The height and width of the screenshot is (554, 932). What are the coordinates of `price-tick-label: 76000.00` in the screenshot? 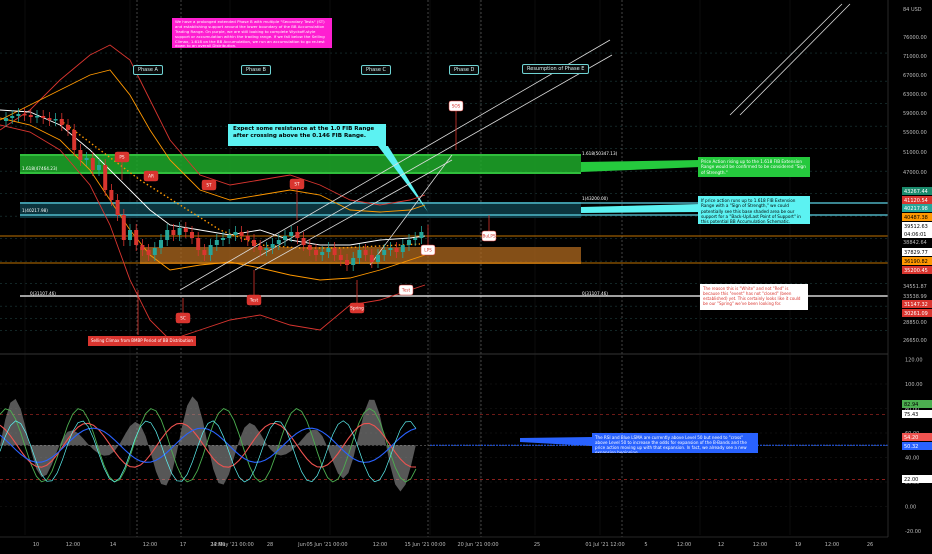 It's located at (915, 38).